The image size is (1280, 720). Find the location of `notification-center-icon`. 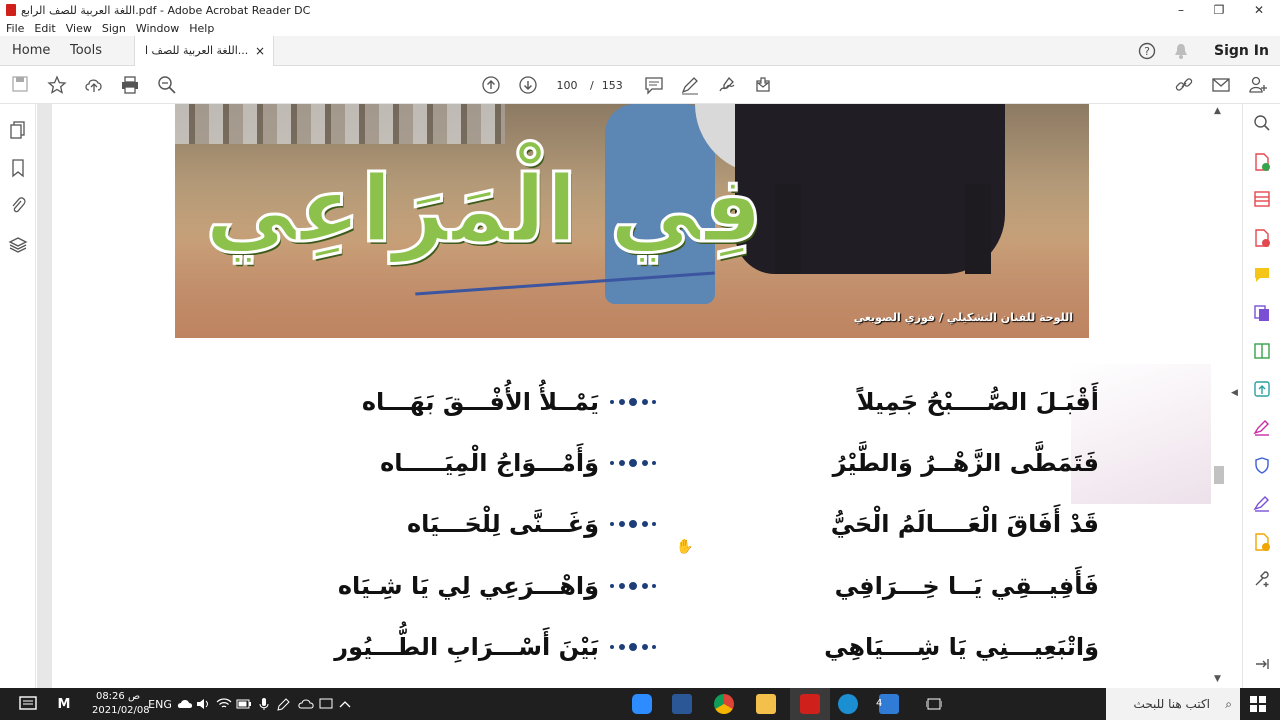

notification-center-icon is located at coordinates (28, 704).